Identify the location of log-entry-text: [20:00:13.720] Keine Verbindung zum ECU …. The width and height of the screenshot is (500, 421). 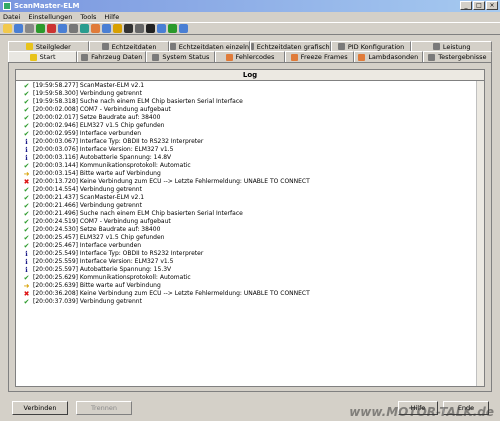
(171, 181).